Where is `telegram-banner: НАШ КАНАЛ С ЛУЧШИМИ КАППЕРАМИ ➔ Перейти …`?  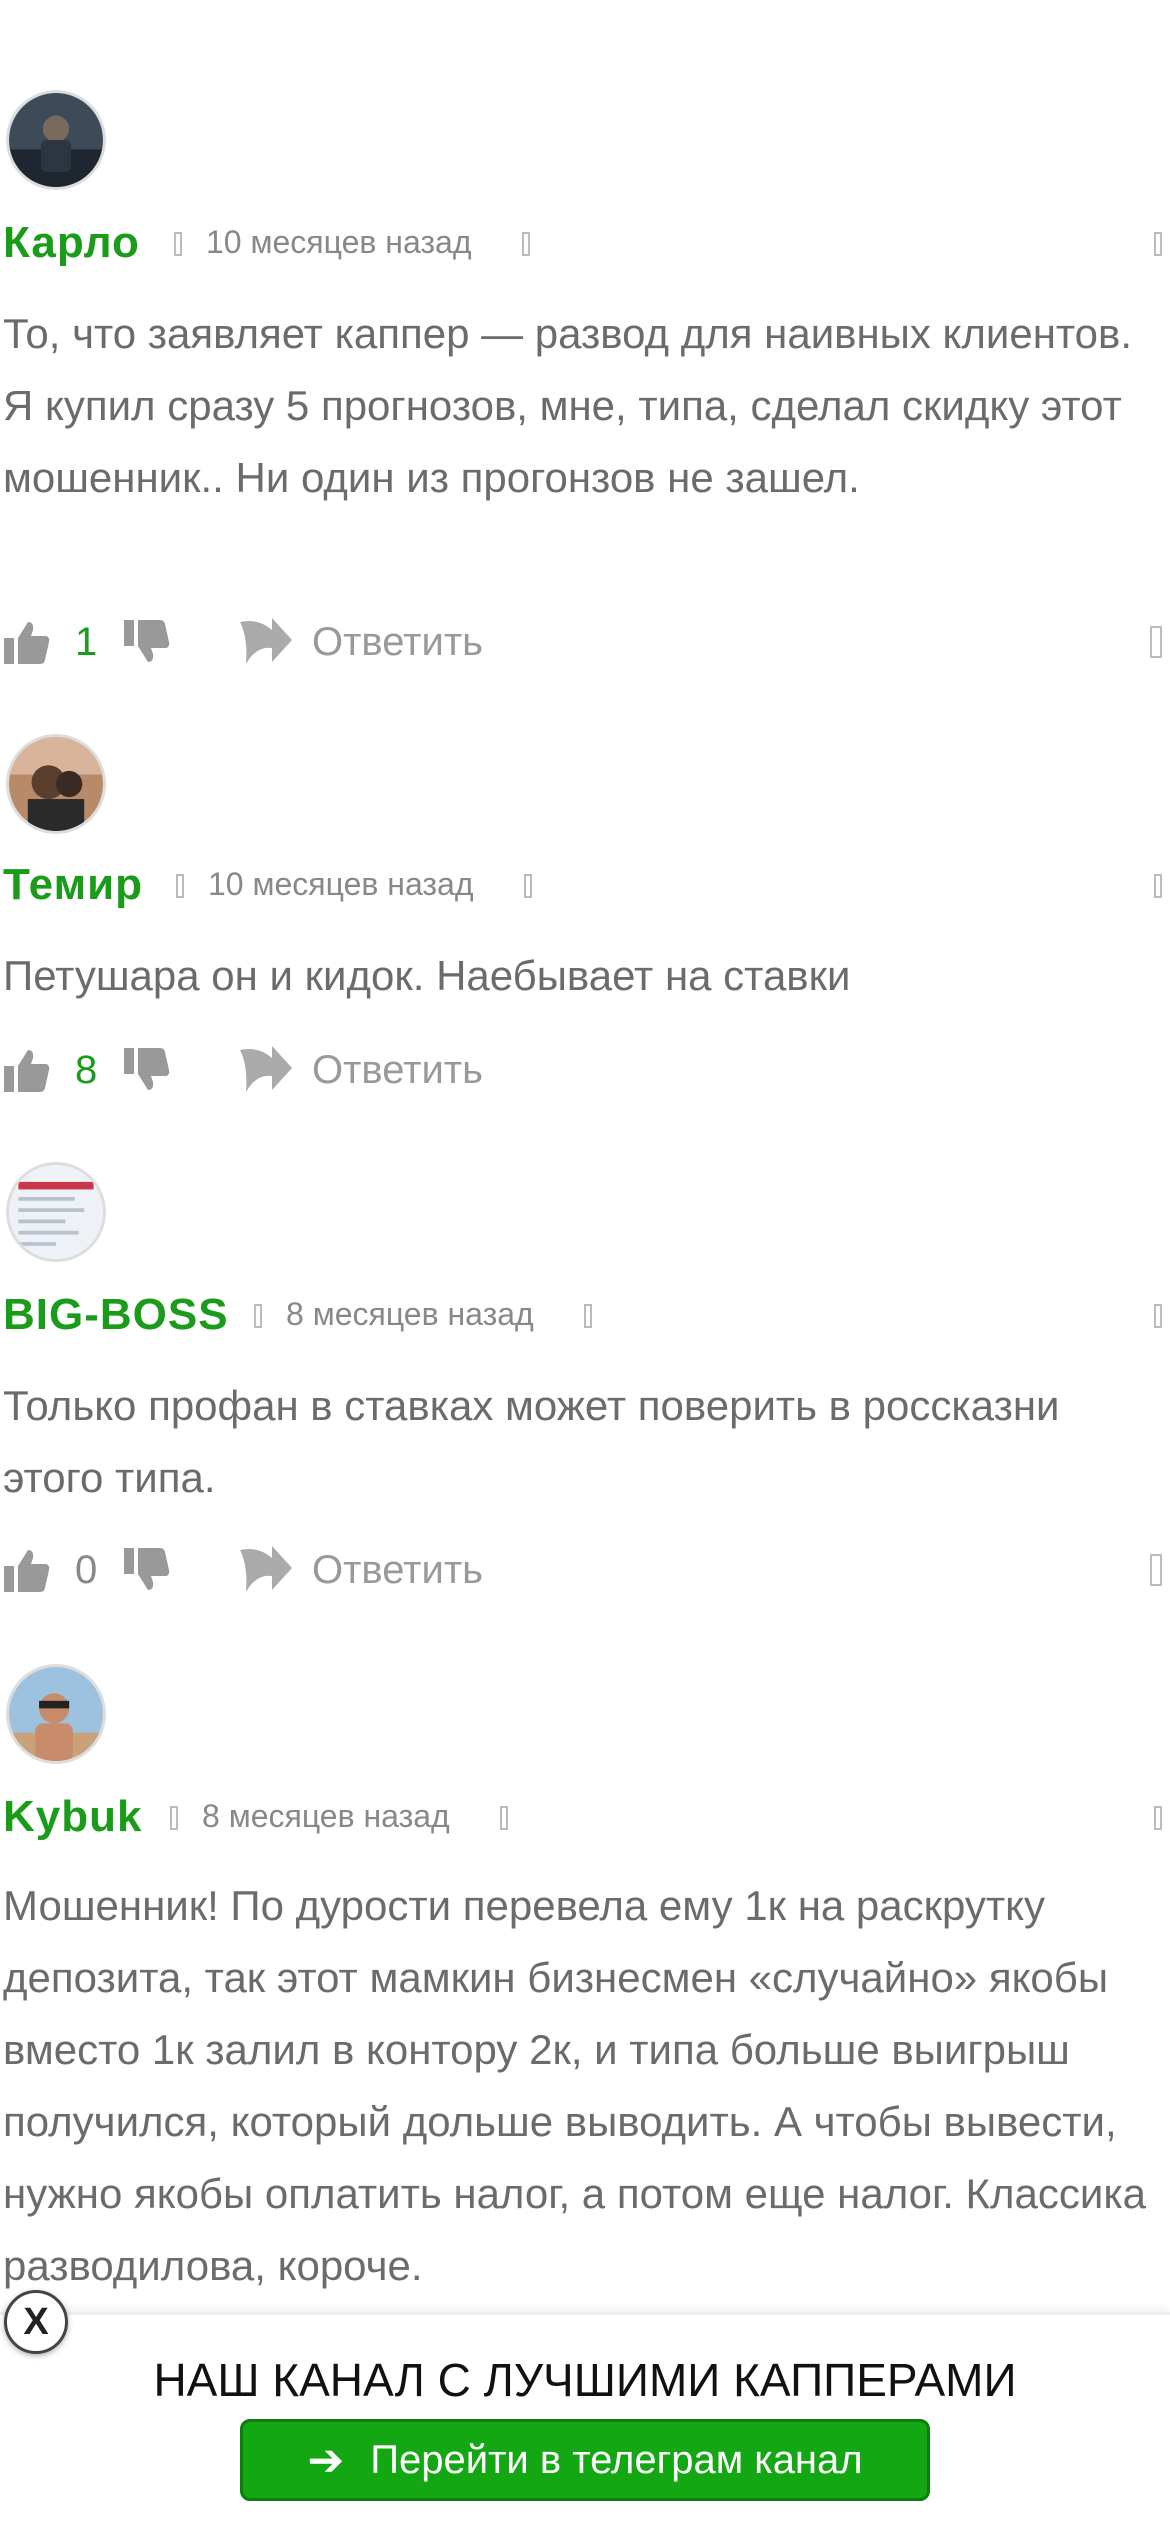
telegram-banner: НАШ КАНАЛ С ЛУЧШИМИ КАППЕРАМИ ➔ Перейти … is located at coordinates (585, 2423).